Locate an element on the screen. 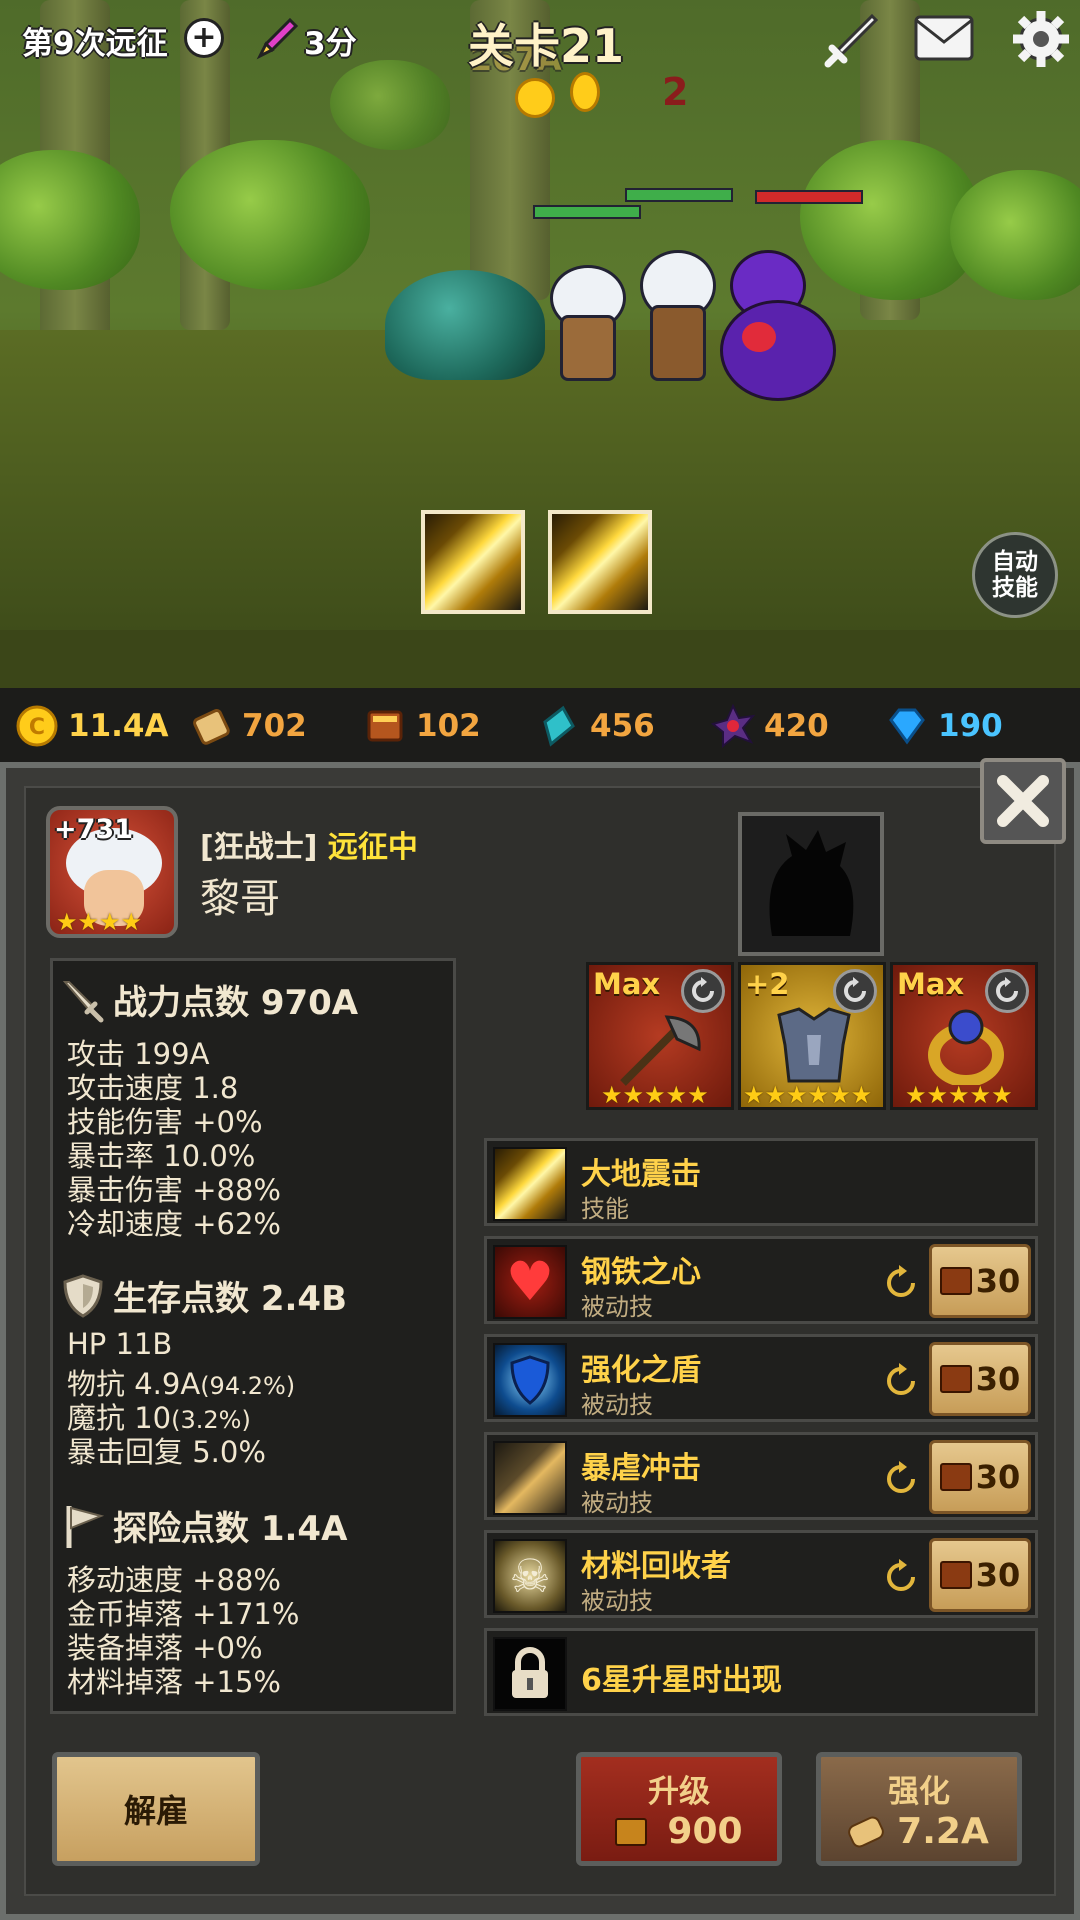 The width and height of the screenshot is (1080, 1920). enhance-cost-row: 7.2A is located at coordinates (917, 1831).